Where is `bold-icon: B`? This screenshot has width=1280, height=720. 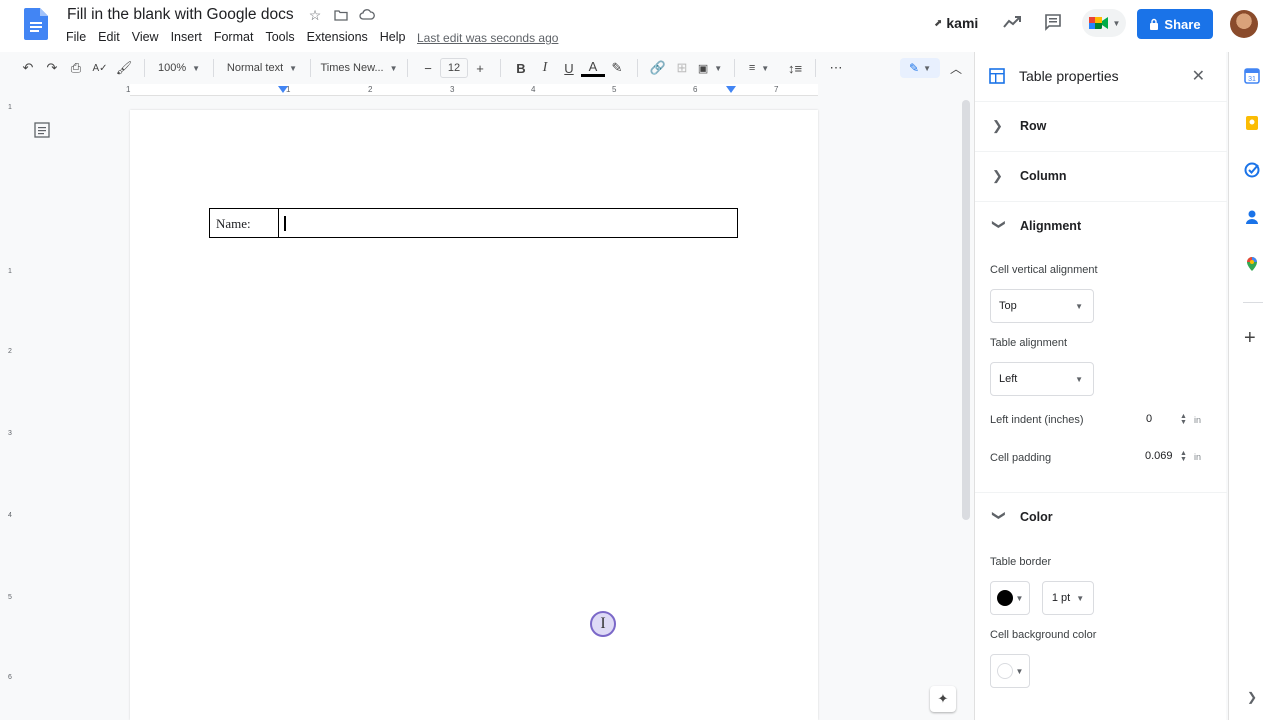
bold-icon: B is located at coordinates (521, 68).